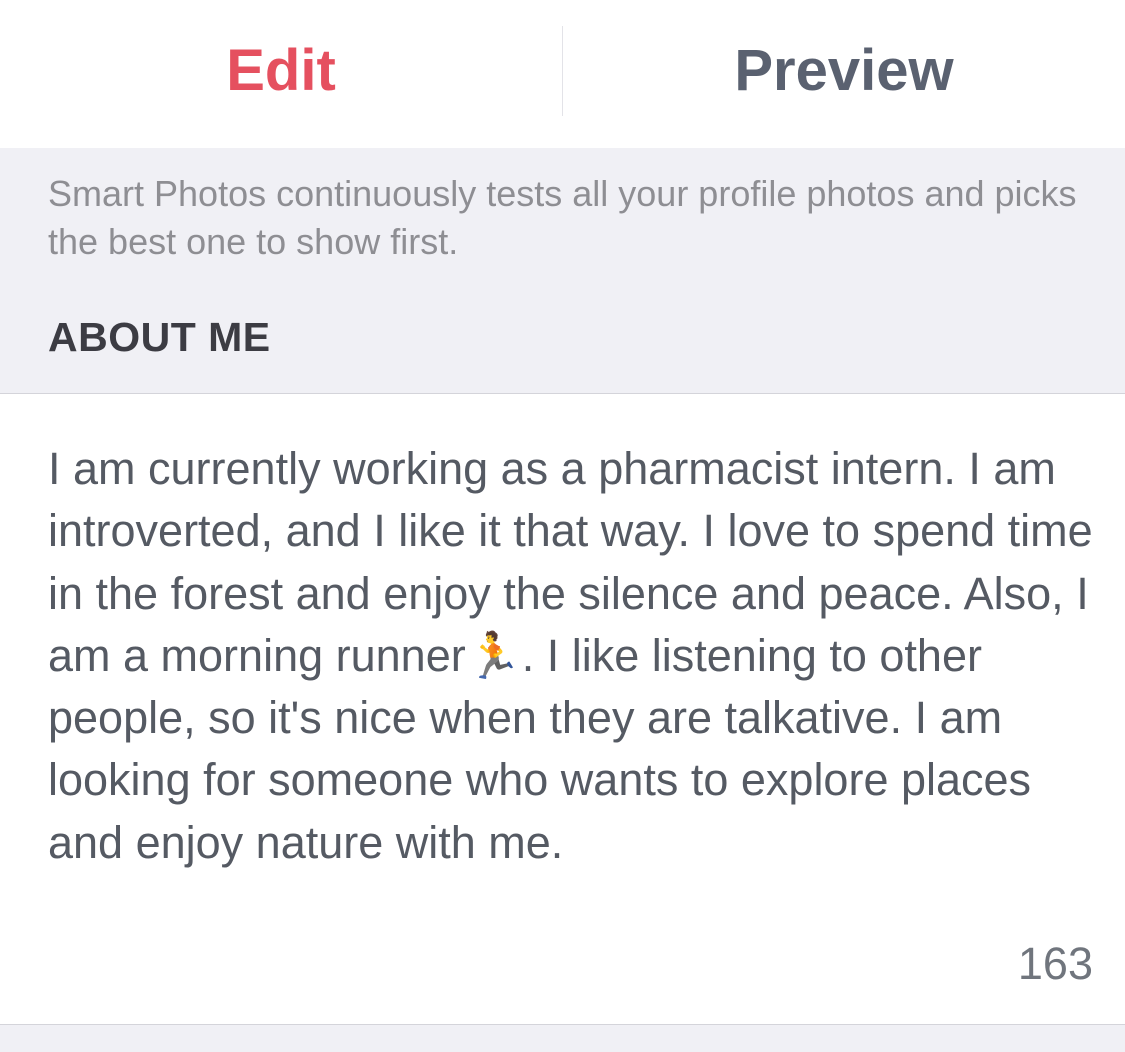  I want to click on tab-bar: Edit Preview, so click(562, 74).